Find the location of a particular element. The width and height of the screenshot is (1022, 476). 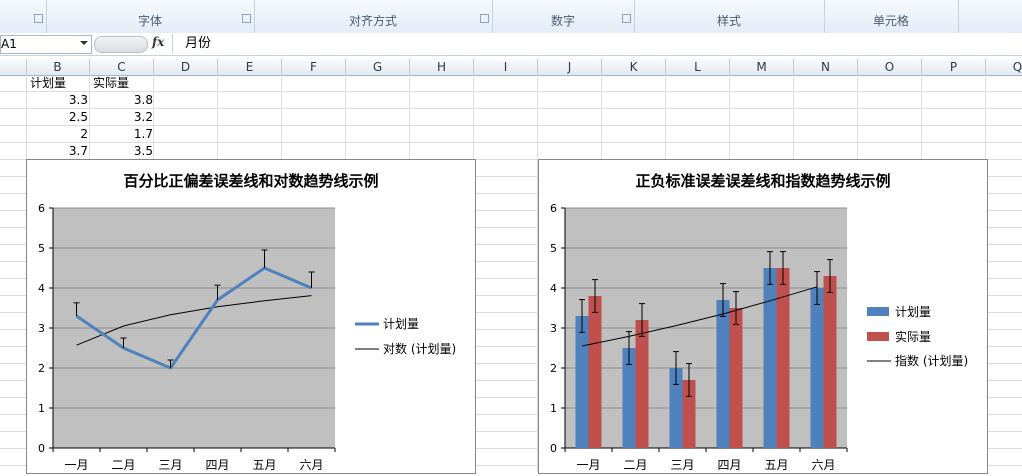

column-header-c: C is located at coordinates (122, 67).